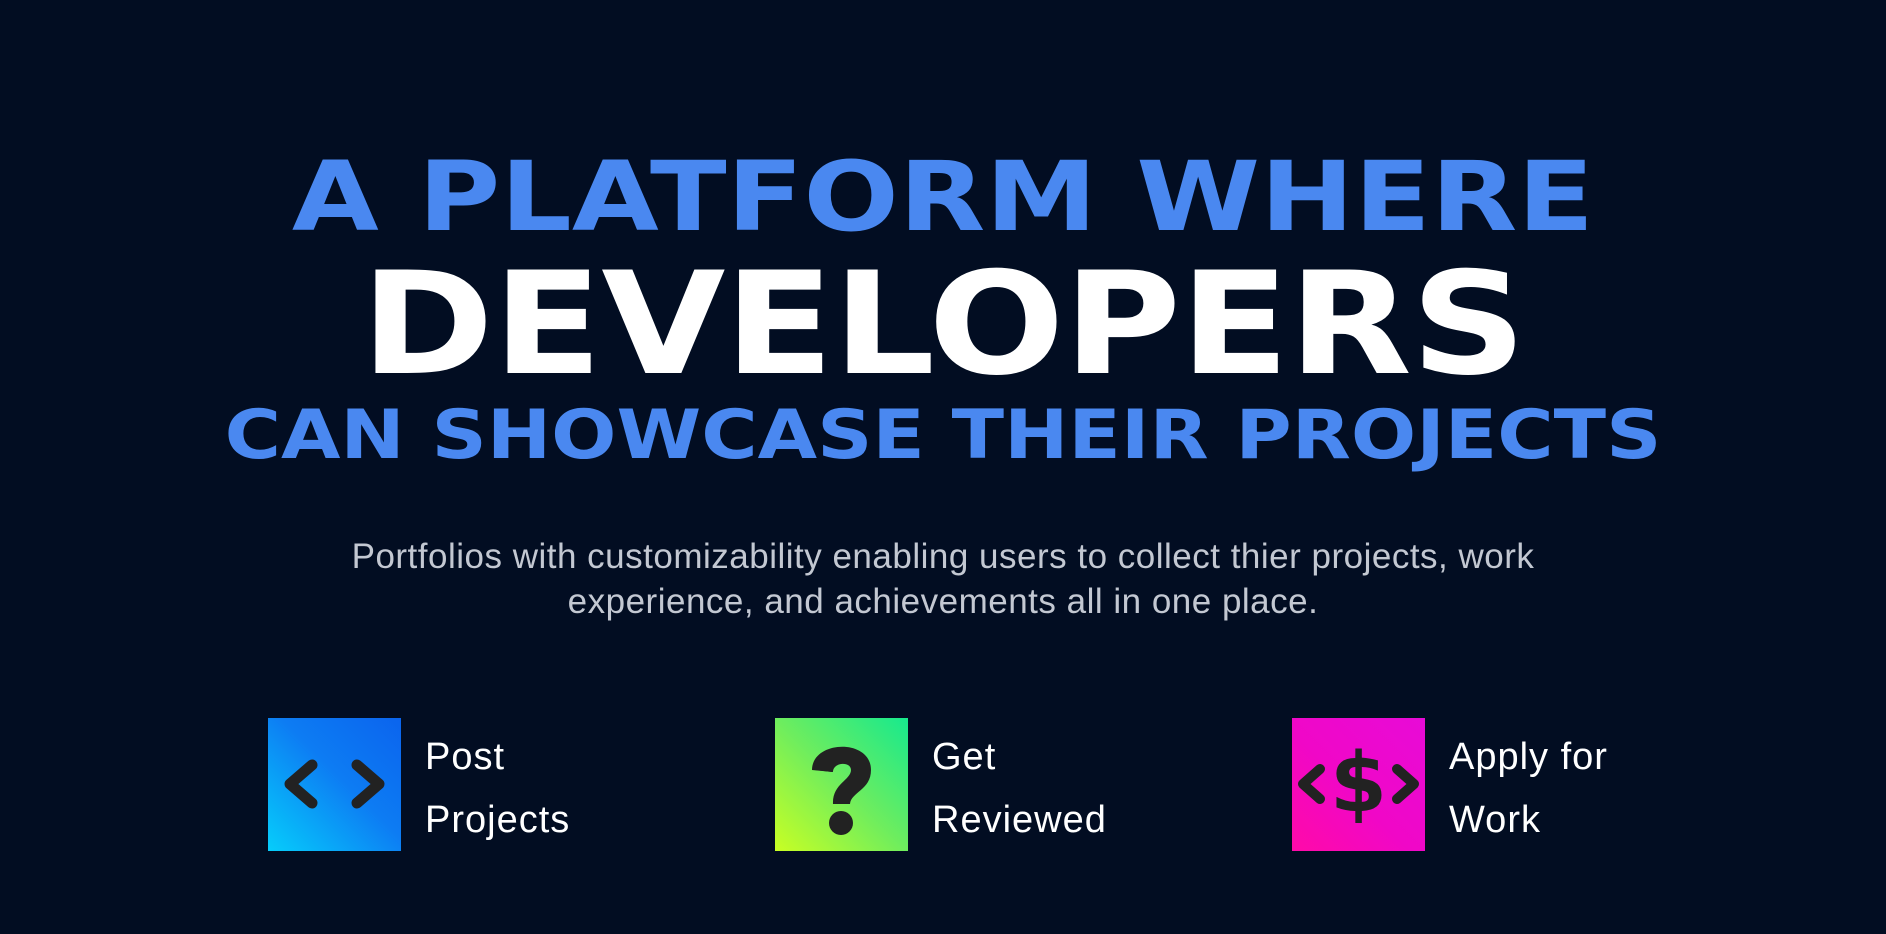  I want to click on dollar-code-icon: $, so click(1358, 784).